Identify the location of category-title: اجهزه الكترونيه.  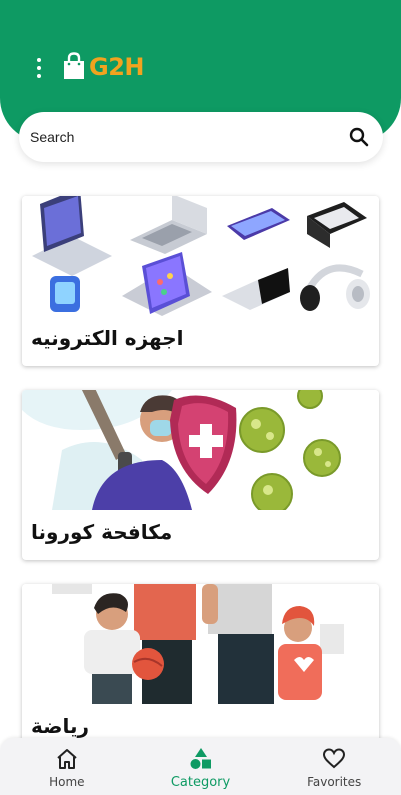
(107, 338).